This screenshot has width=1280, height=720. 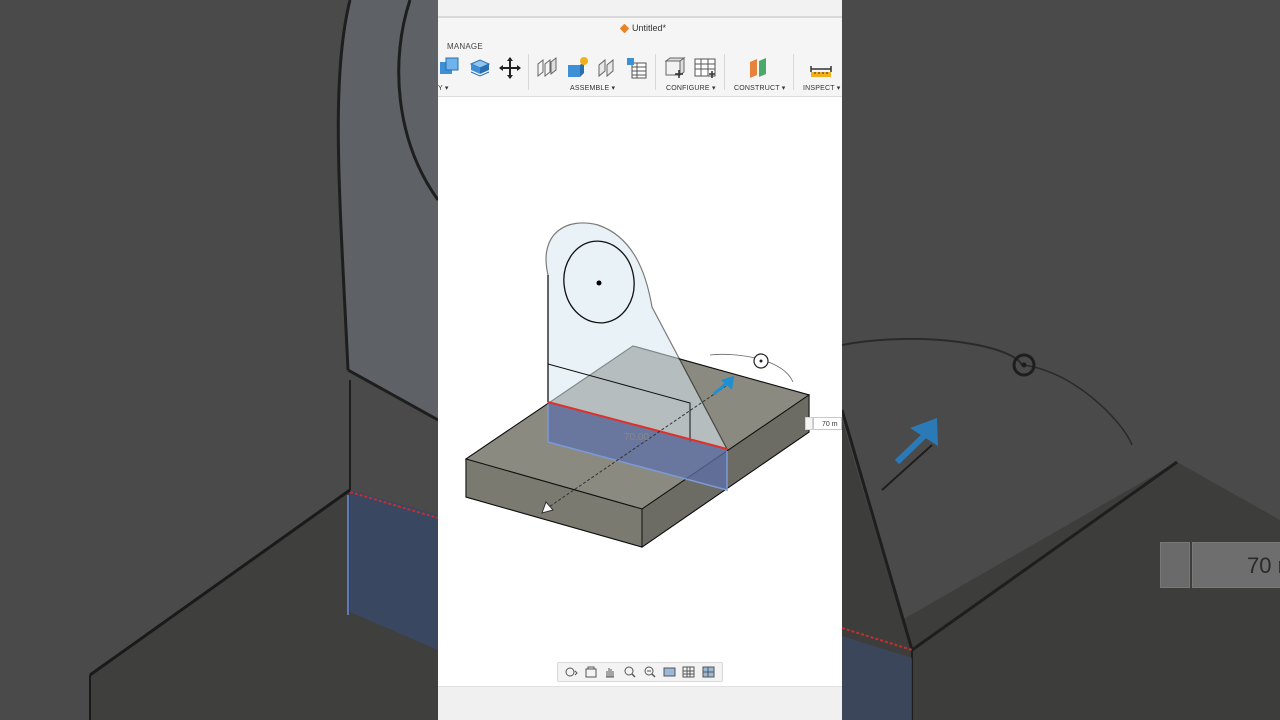 I want to click on title-bar: Untitled*, so click(x=640, y=28).